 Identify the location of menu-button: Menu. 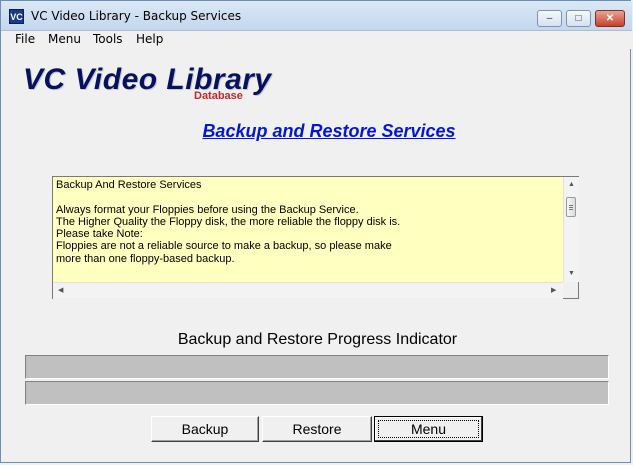
(428, 429).